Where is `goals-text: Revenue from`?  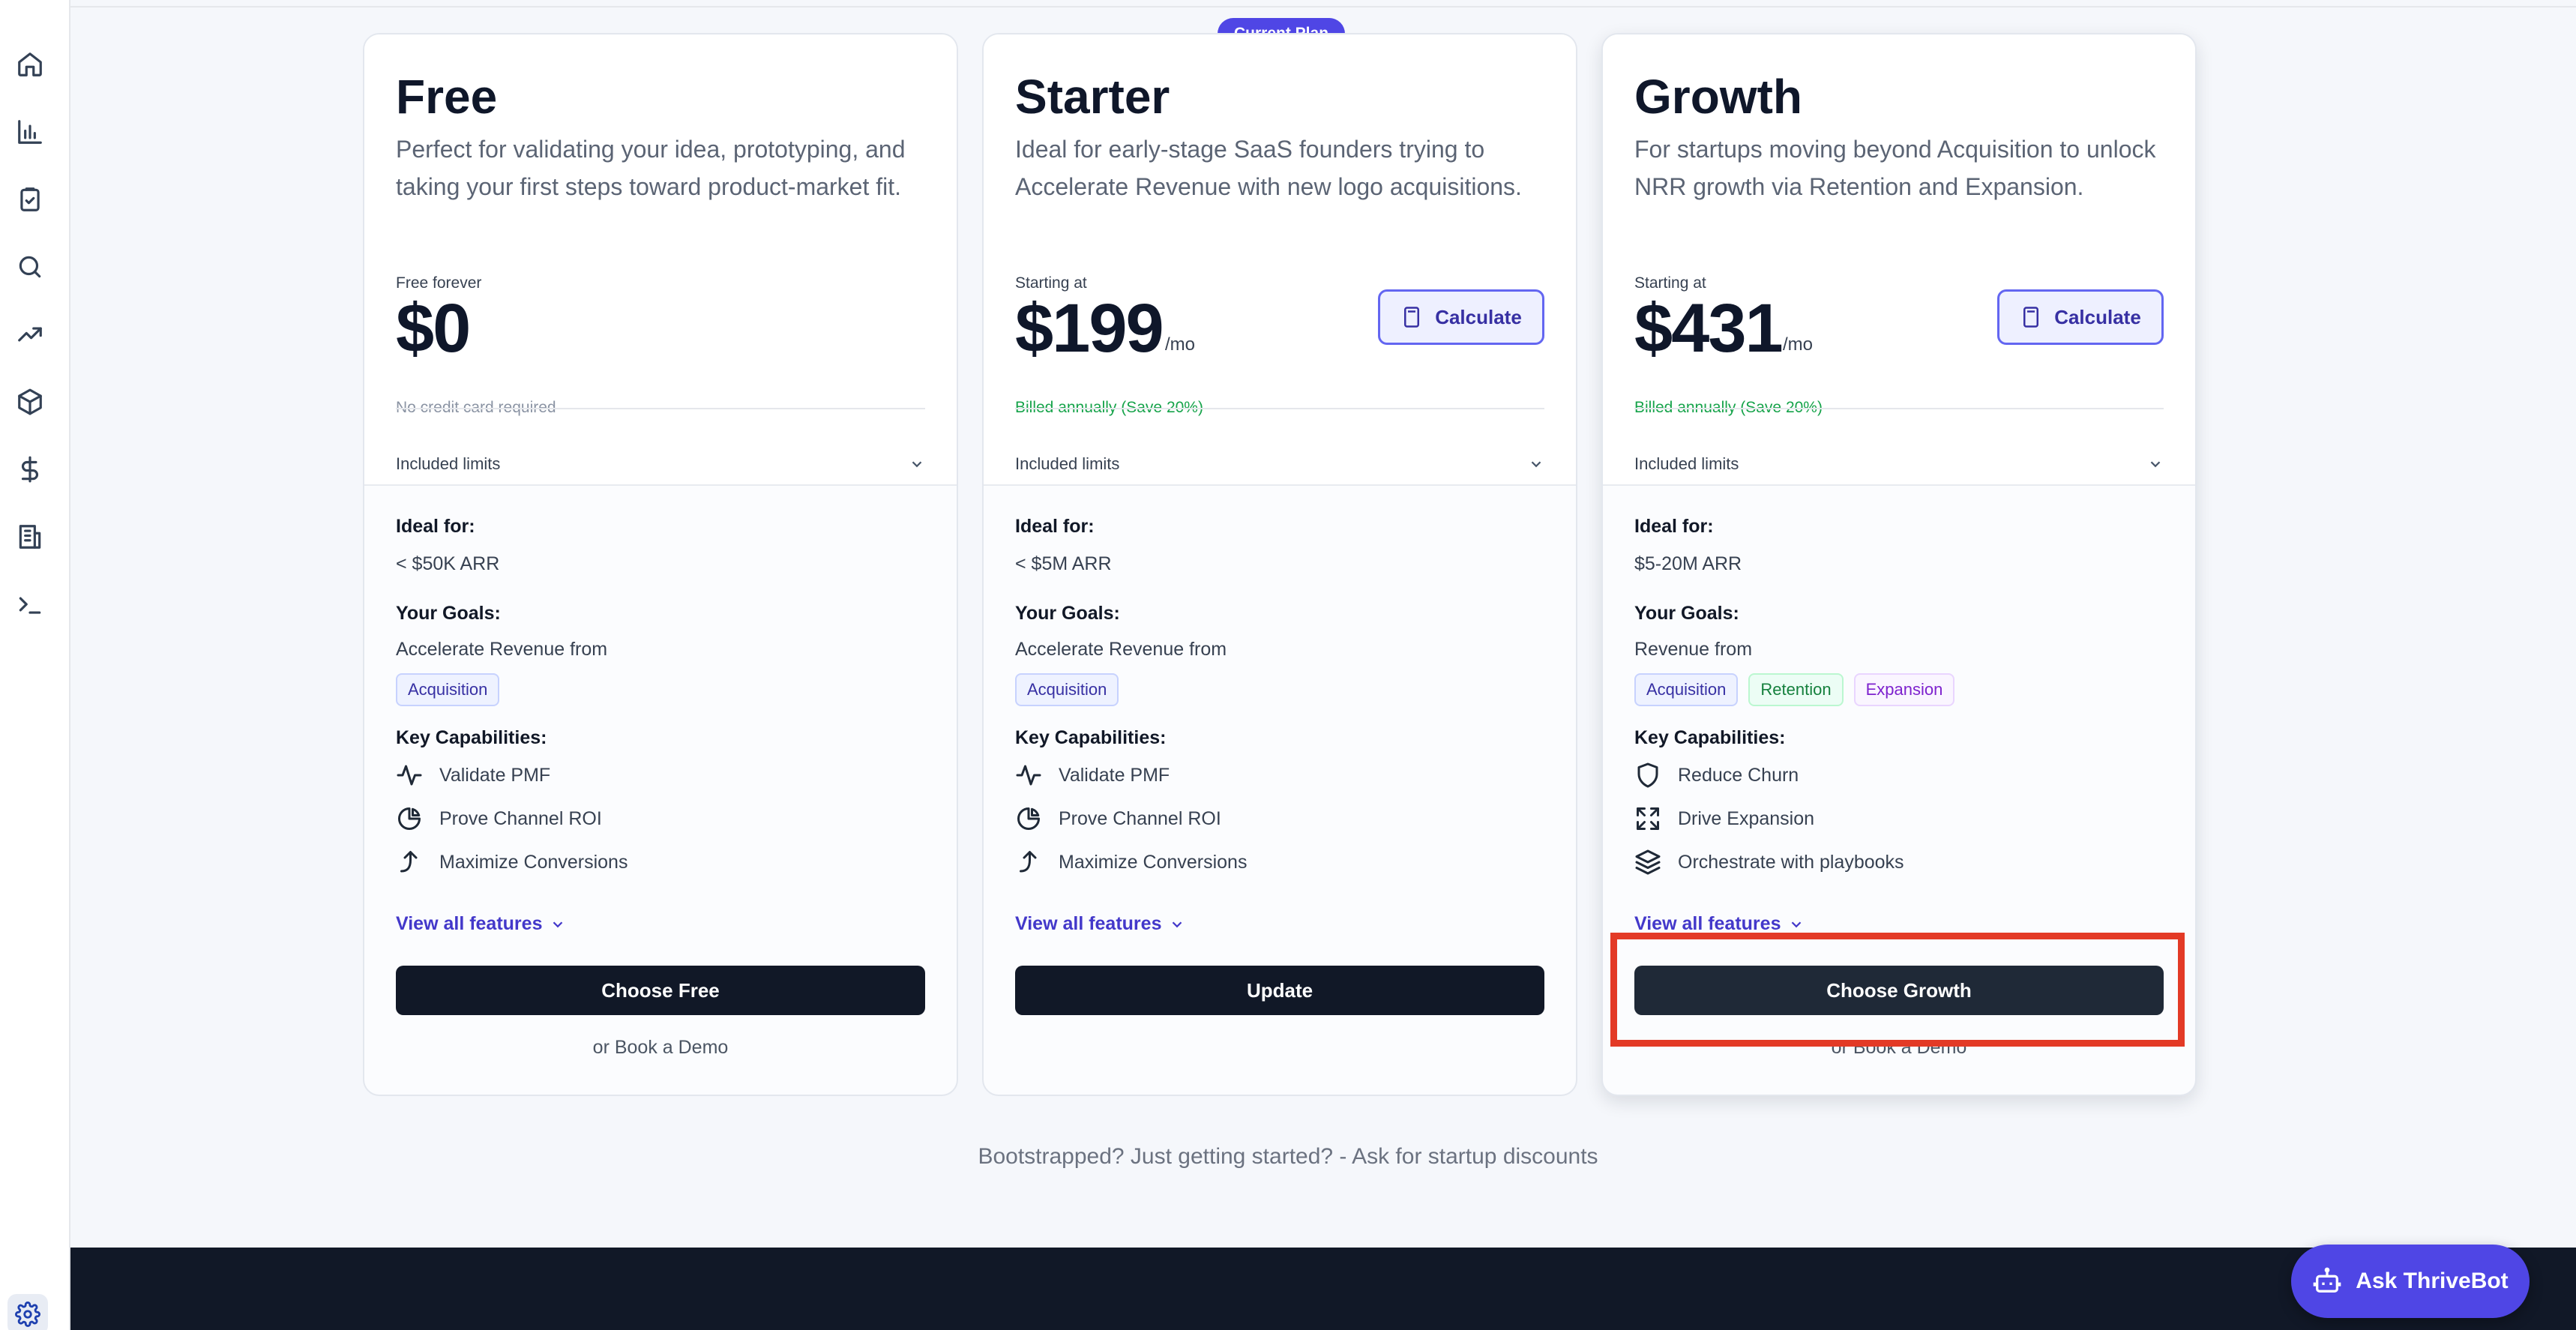
goals-text: Revenue from is located at coordinates (1693, 649).